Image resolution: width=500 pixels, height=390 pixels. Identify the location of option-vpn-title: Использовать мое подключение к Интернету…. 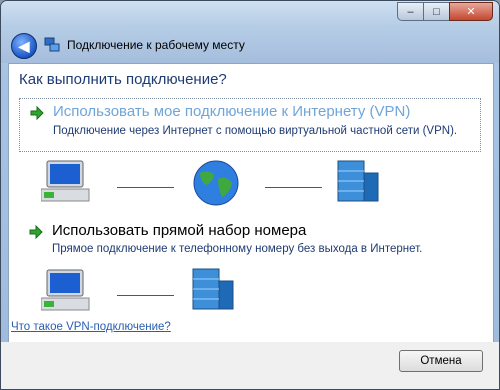
(232, 111).